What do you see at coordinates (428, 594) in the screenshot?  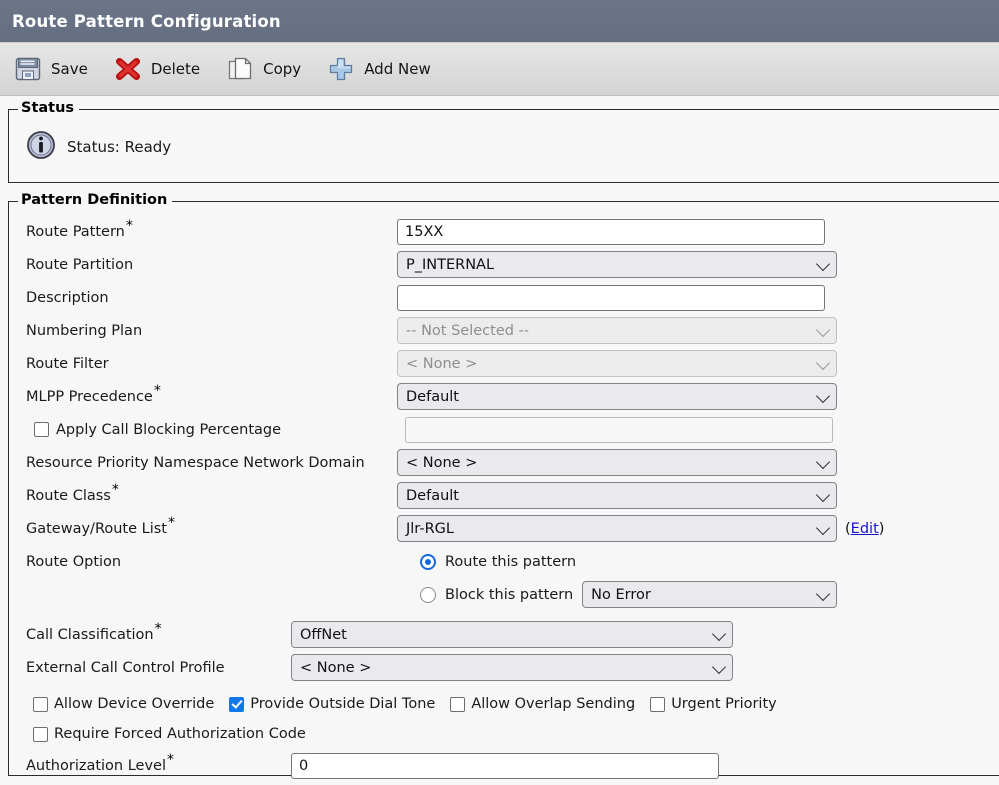 I see `block-this-pattern-radio` at bounding box center [428, 594].